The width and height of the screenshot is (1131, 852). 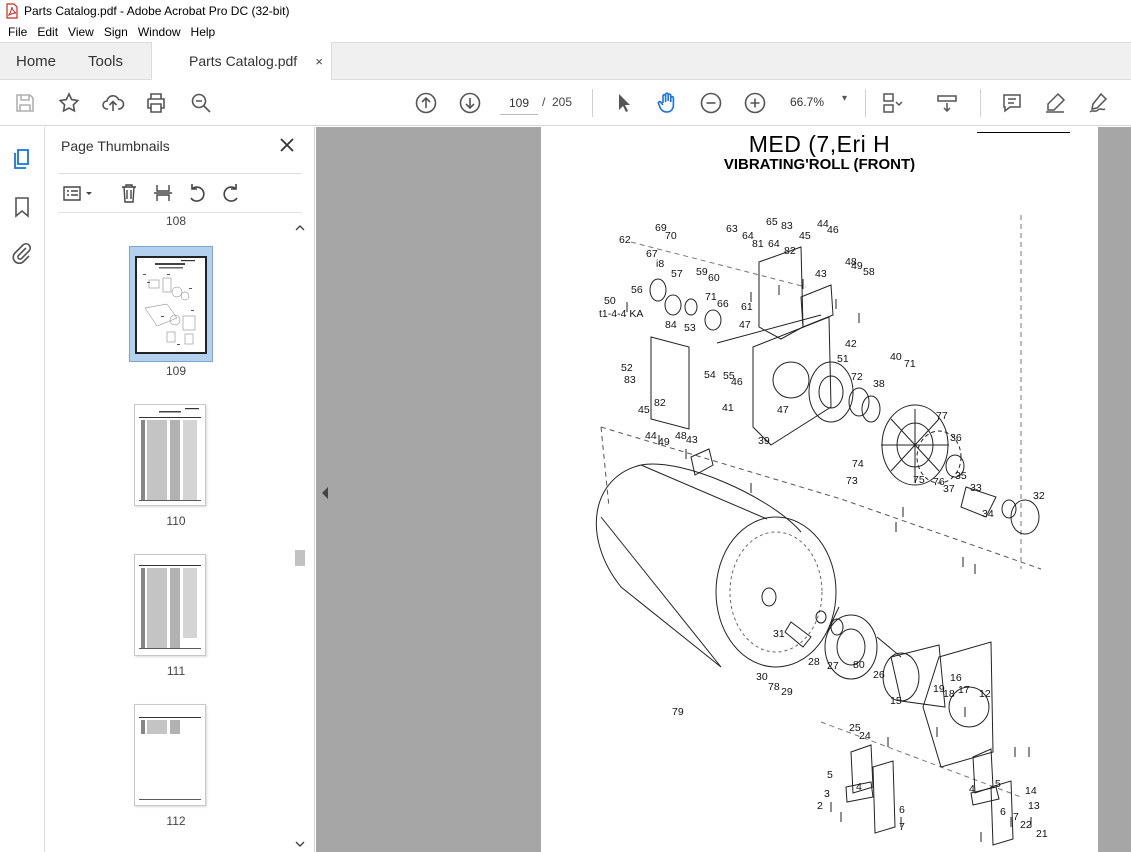 What do you see at coordinates (1012, 103) in the screenshot?
I see `comment-icon` at bounding box center [1012, 103].